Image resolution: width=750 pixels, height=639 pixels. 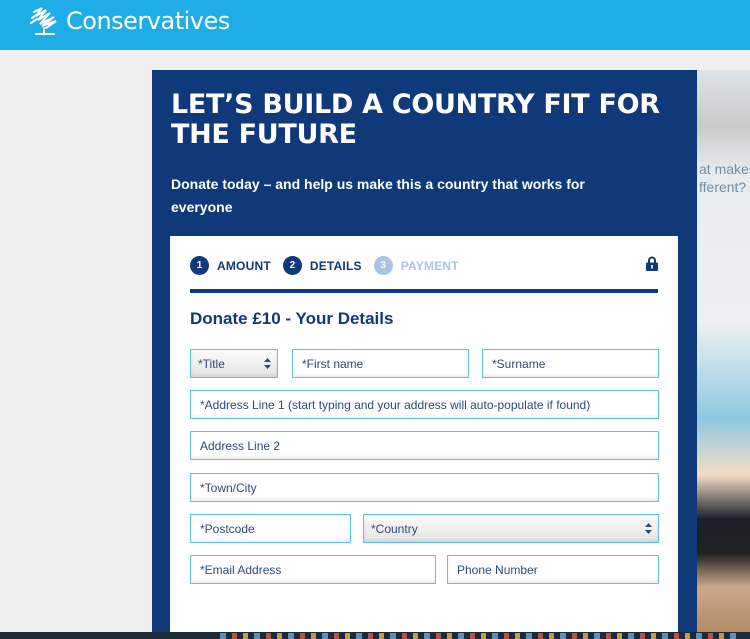 I want to click on step-label: DETAILS, so click(x=335, y=265).